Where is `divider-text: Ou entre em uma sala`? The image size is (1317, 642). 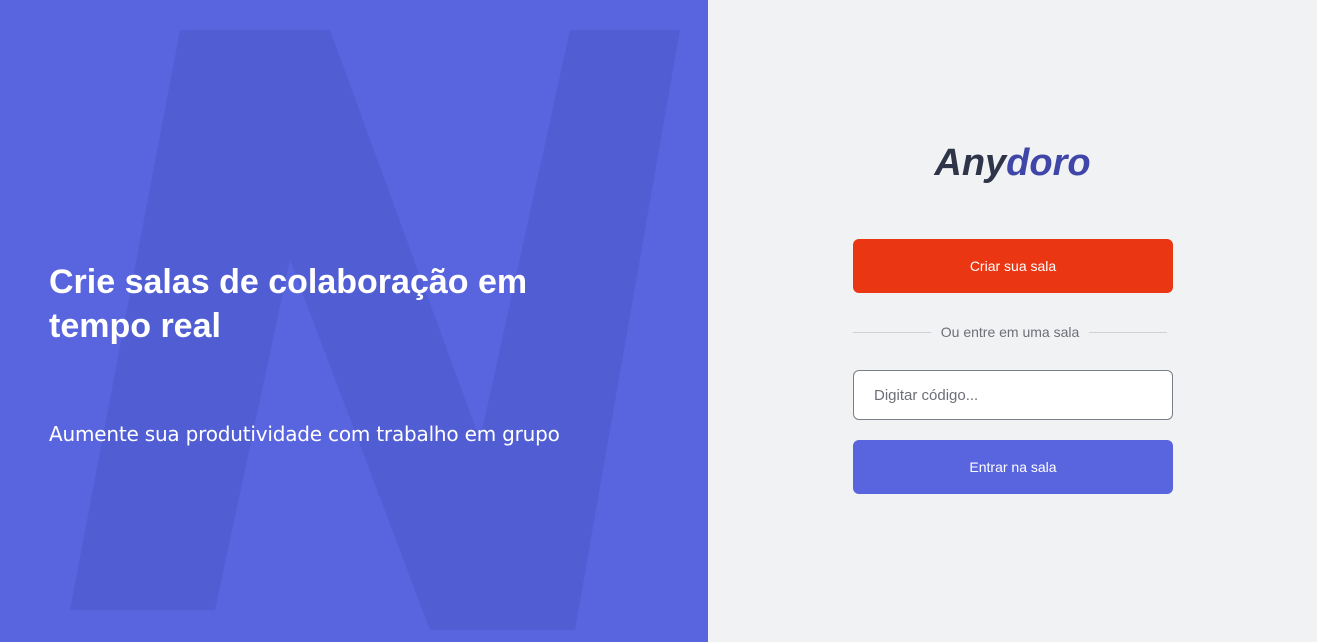 divider-text: Ou entre em uma sala is located at coordinates (1010, 332).